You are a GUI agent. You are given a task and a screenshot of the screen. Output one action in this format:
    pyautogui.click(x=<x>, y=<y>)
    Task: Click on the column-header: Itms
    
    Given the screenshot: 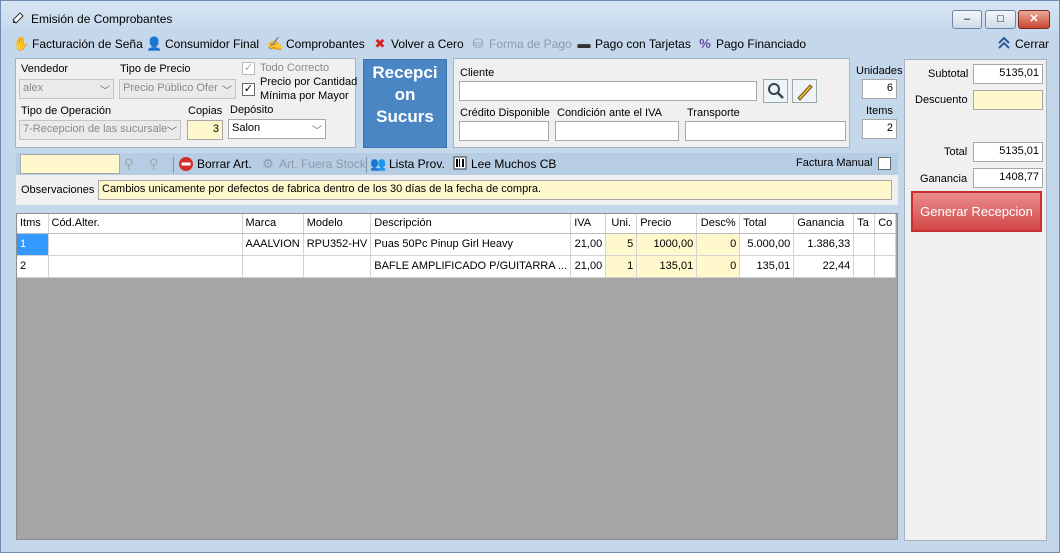 What is the action you would take?
    pyautogui.click(x=33, y=224)
    